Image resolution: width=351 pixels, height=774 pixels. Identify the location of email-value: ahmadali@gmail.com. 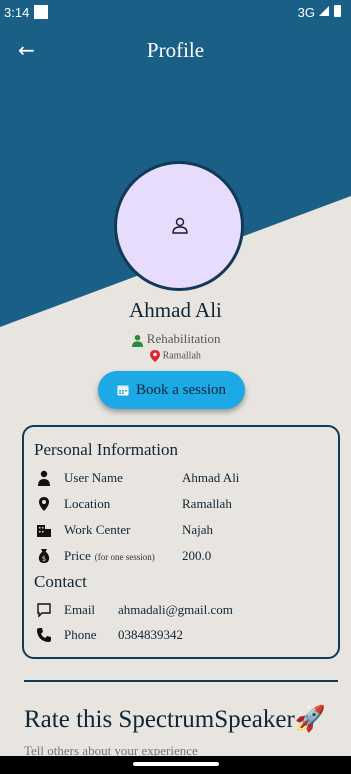
(175, 610).